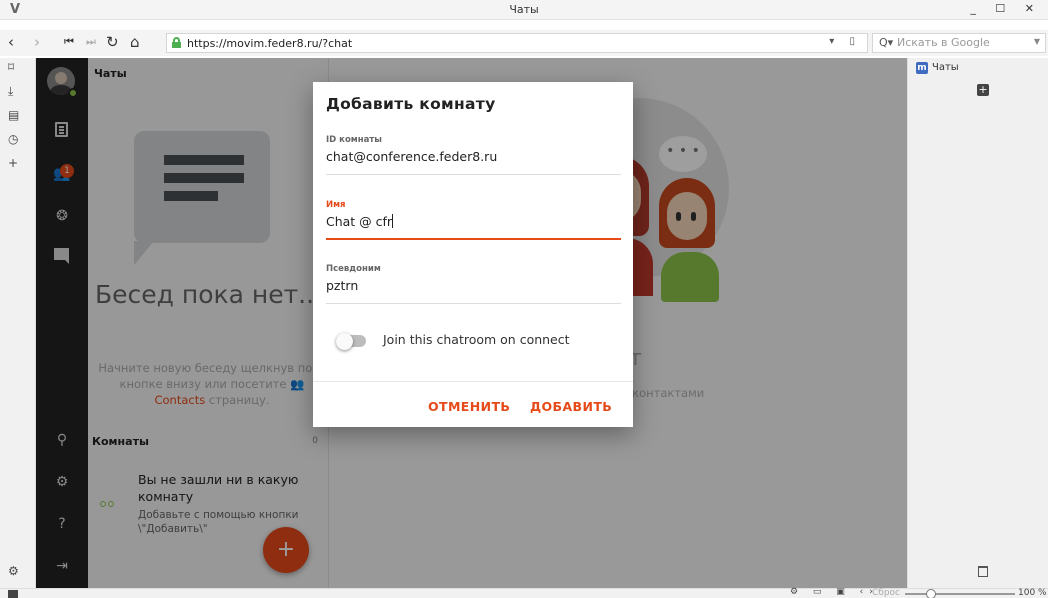  Describe the element at coordinates (336, 205) in the screenshot. I see `room-name-label: Имя` at that location.